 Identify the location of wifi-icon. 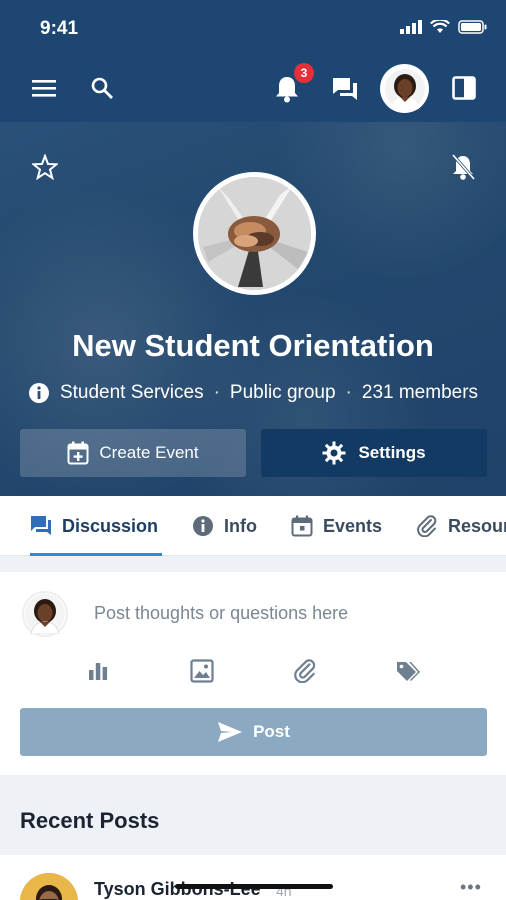
(440, 26).